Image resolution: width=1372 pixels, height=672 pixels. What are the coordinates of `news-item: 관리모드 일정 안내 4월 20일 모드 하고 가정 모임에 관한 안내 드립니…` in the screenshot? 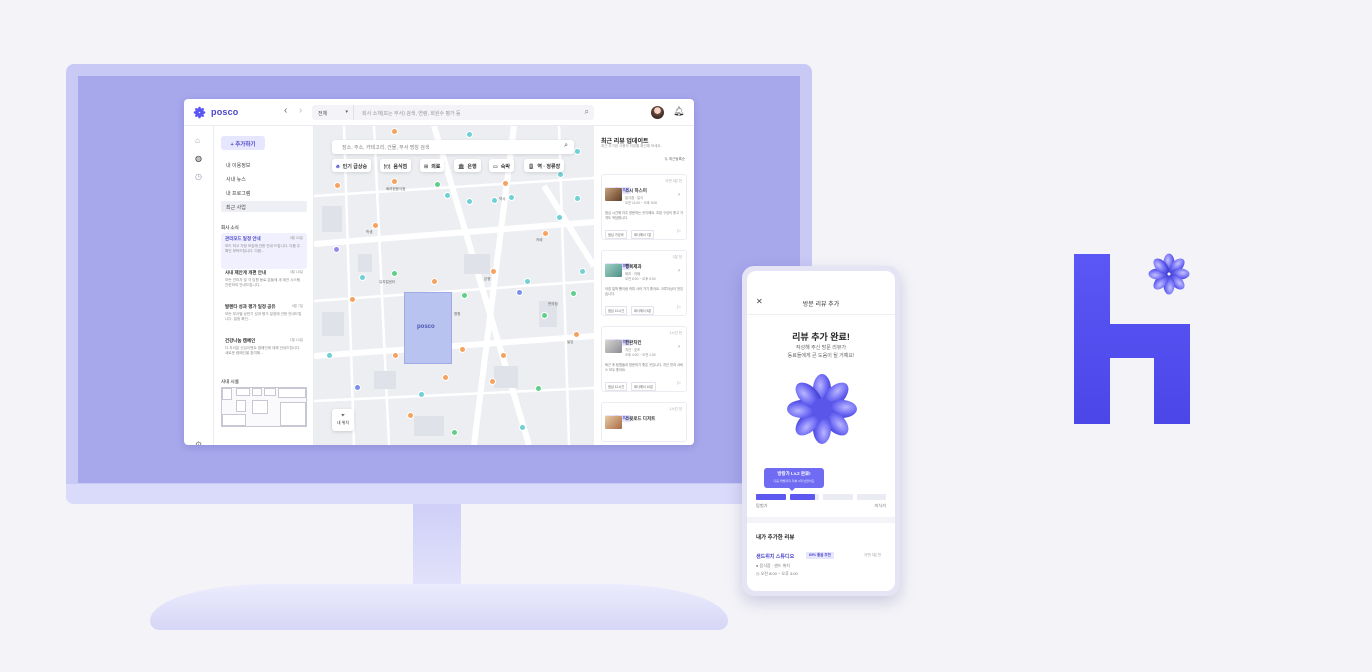 It's located at (264, 251).